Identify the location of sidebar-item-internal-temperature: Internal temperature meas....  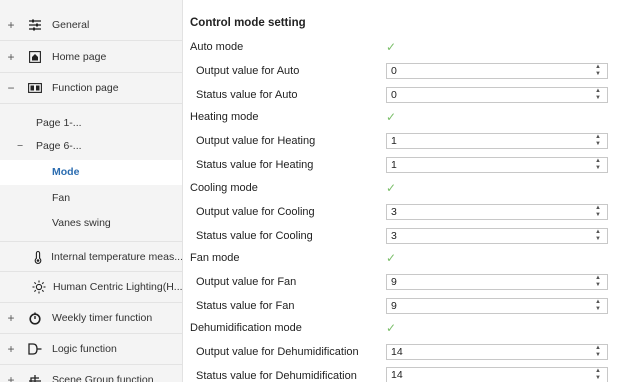
(91, 256).